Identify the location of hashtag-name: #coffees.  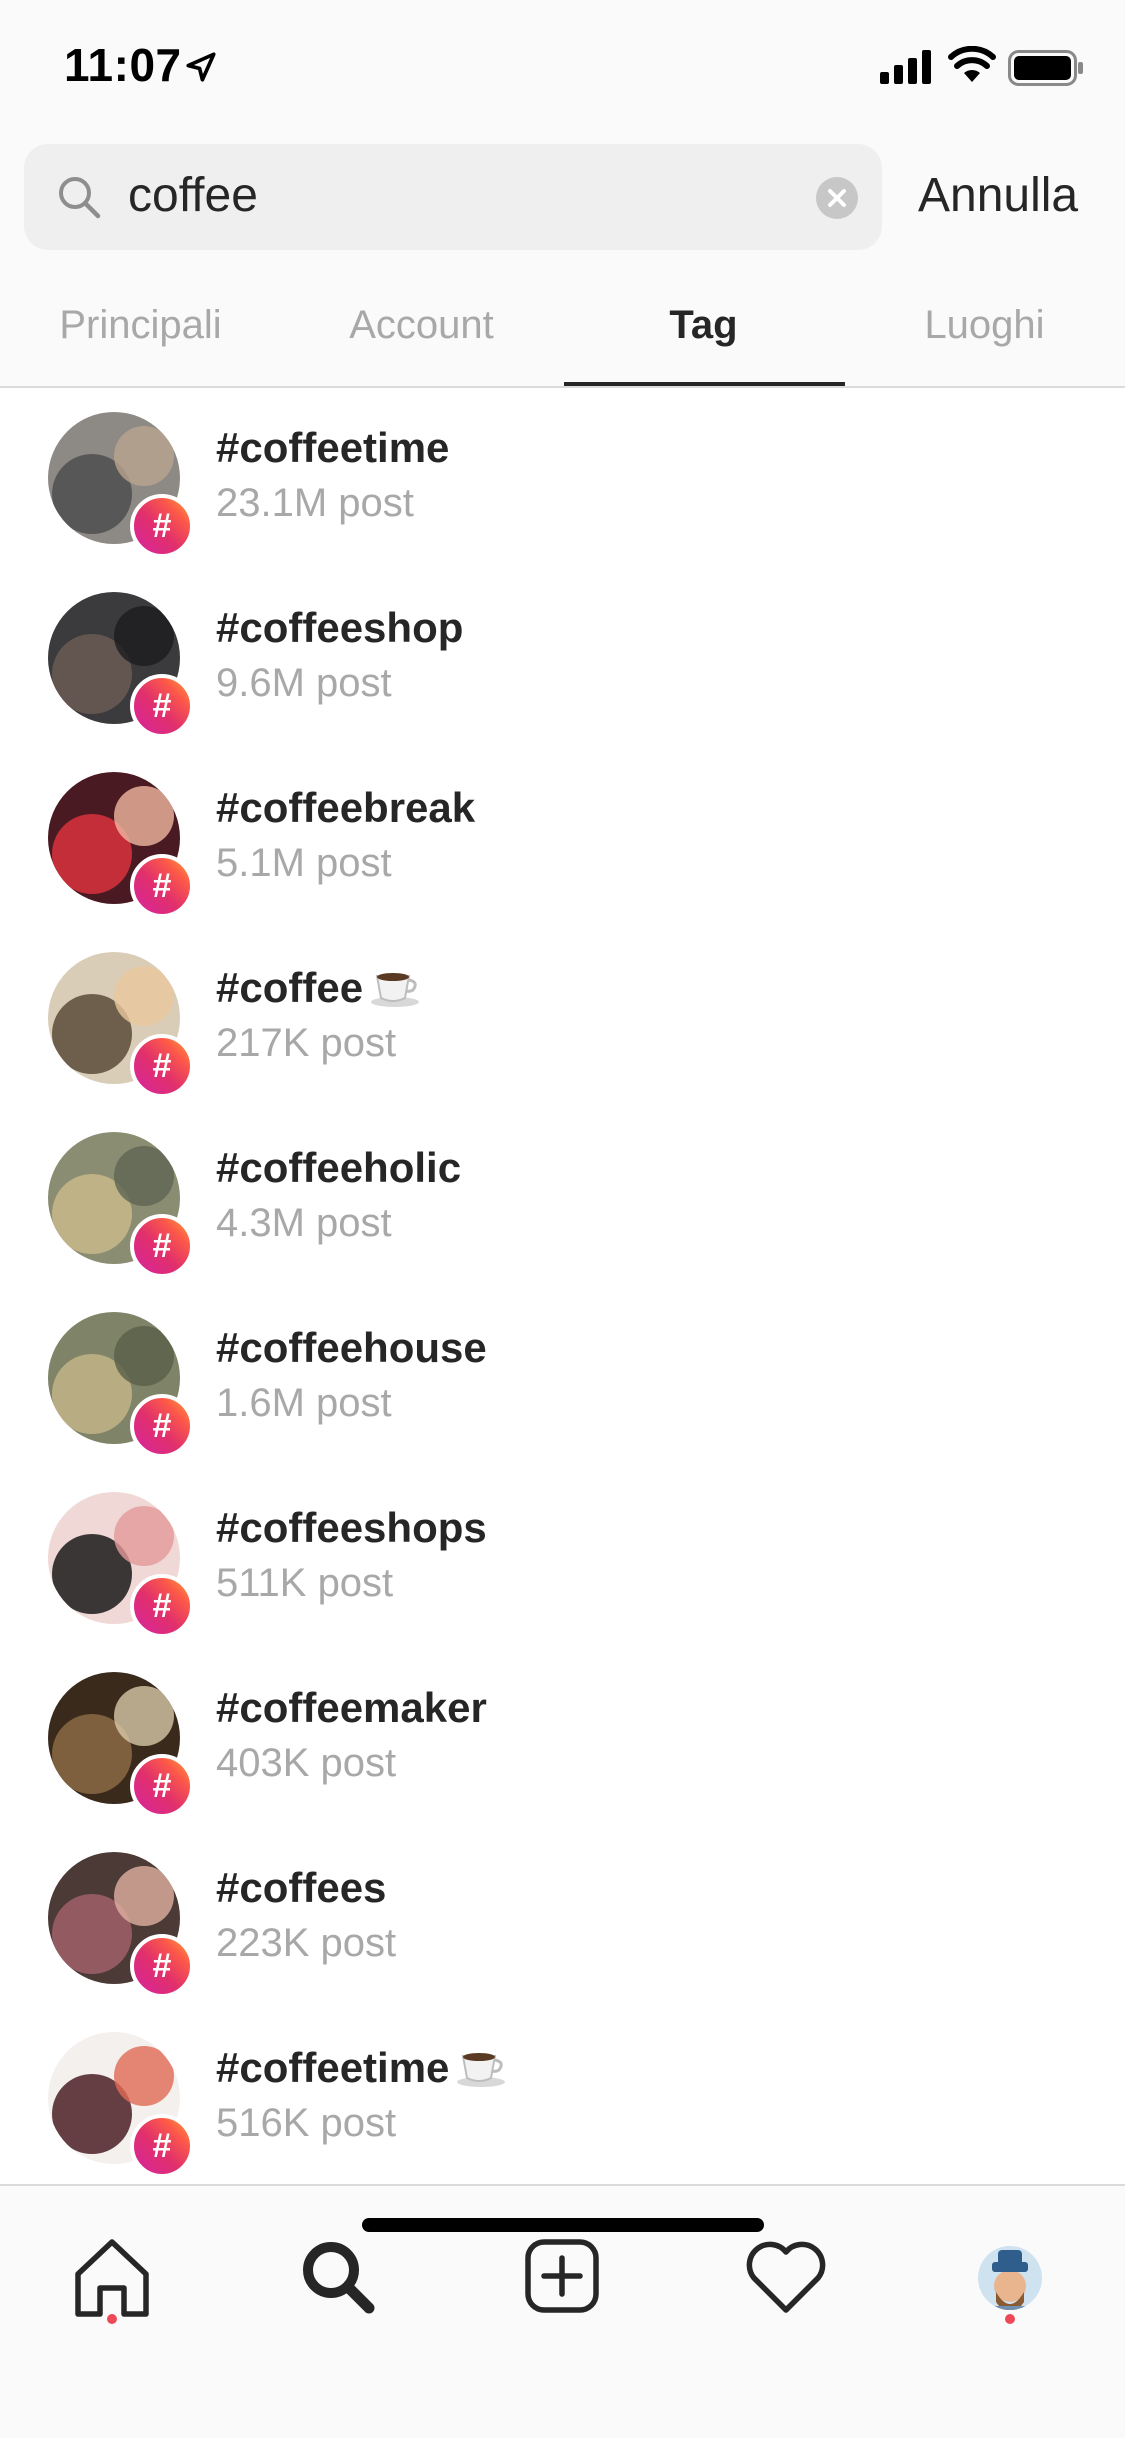
(301, 1888).